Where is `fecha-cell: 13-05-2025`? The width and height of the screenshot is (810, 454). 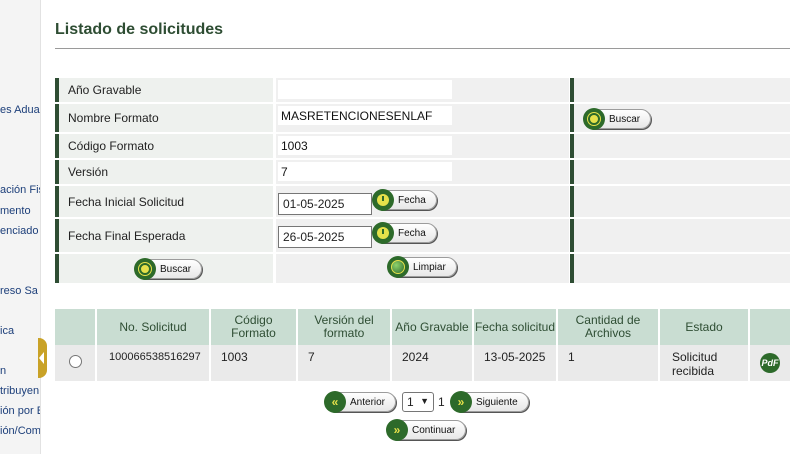 fecha-cell: 13-05-2025 is located at coordinates (516, 363).